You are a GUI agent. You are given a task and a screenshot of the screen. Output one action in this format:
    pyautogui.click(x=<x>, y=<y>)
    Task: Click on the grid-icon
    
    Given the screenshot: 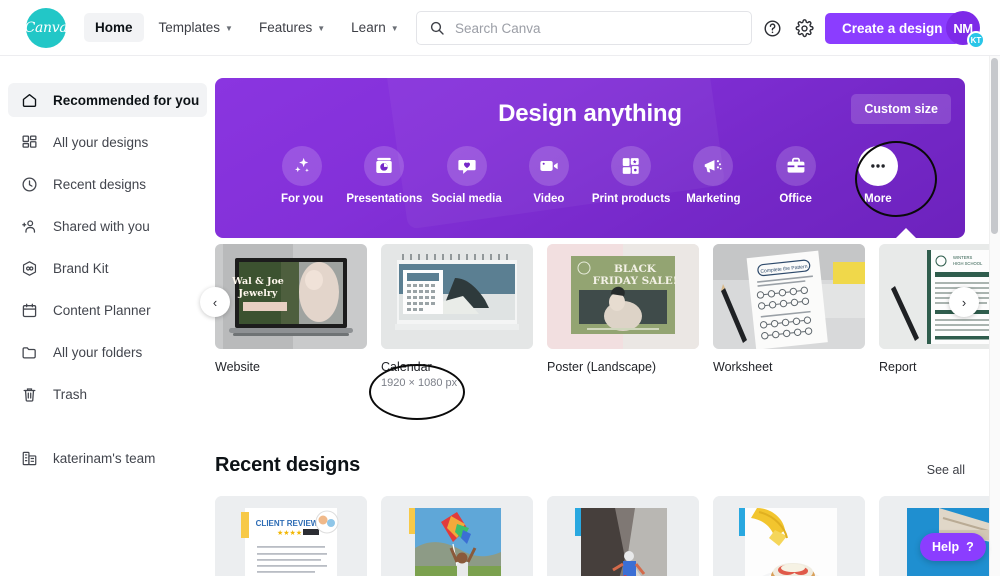 What is the action you would take?
    pyautogui.click(x=29, y=142)
    